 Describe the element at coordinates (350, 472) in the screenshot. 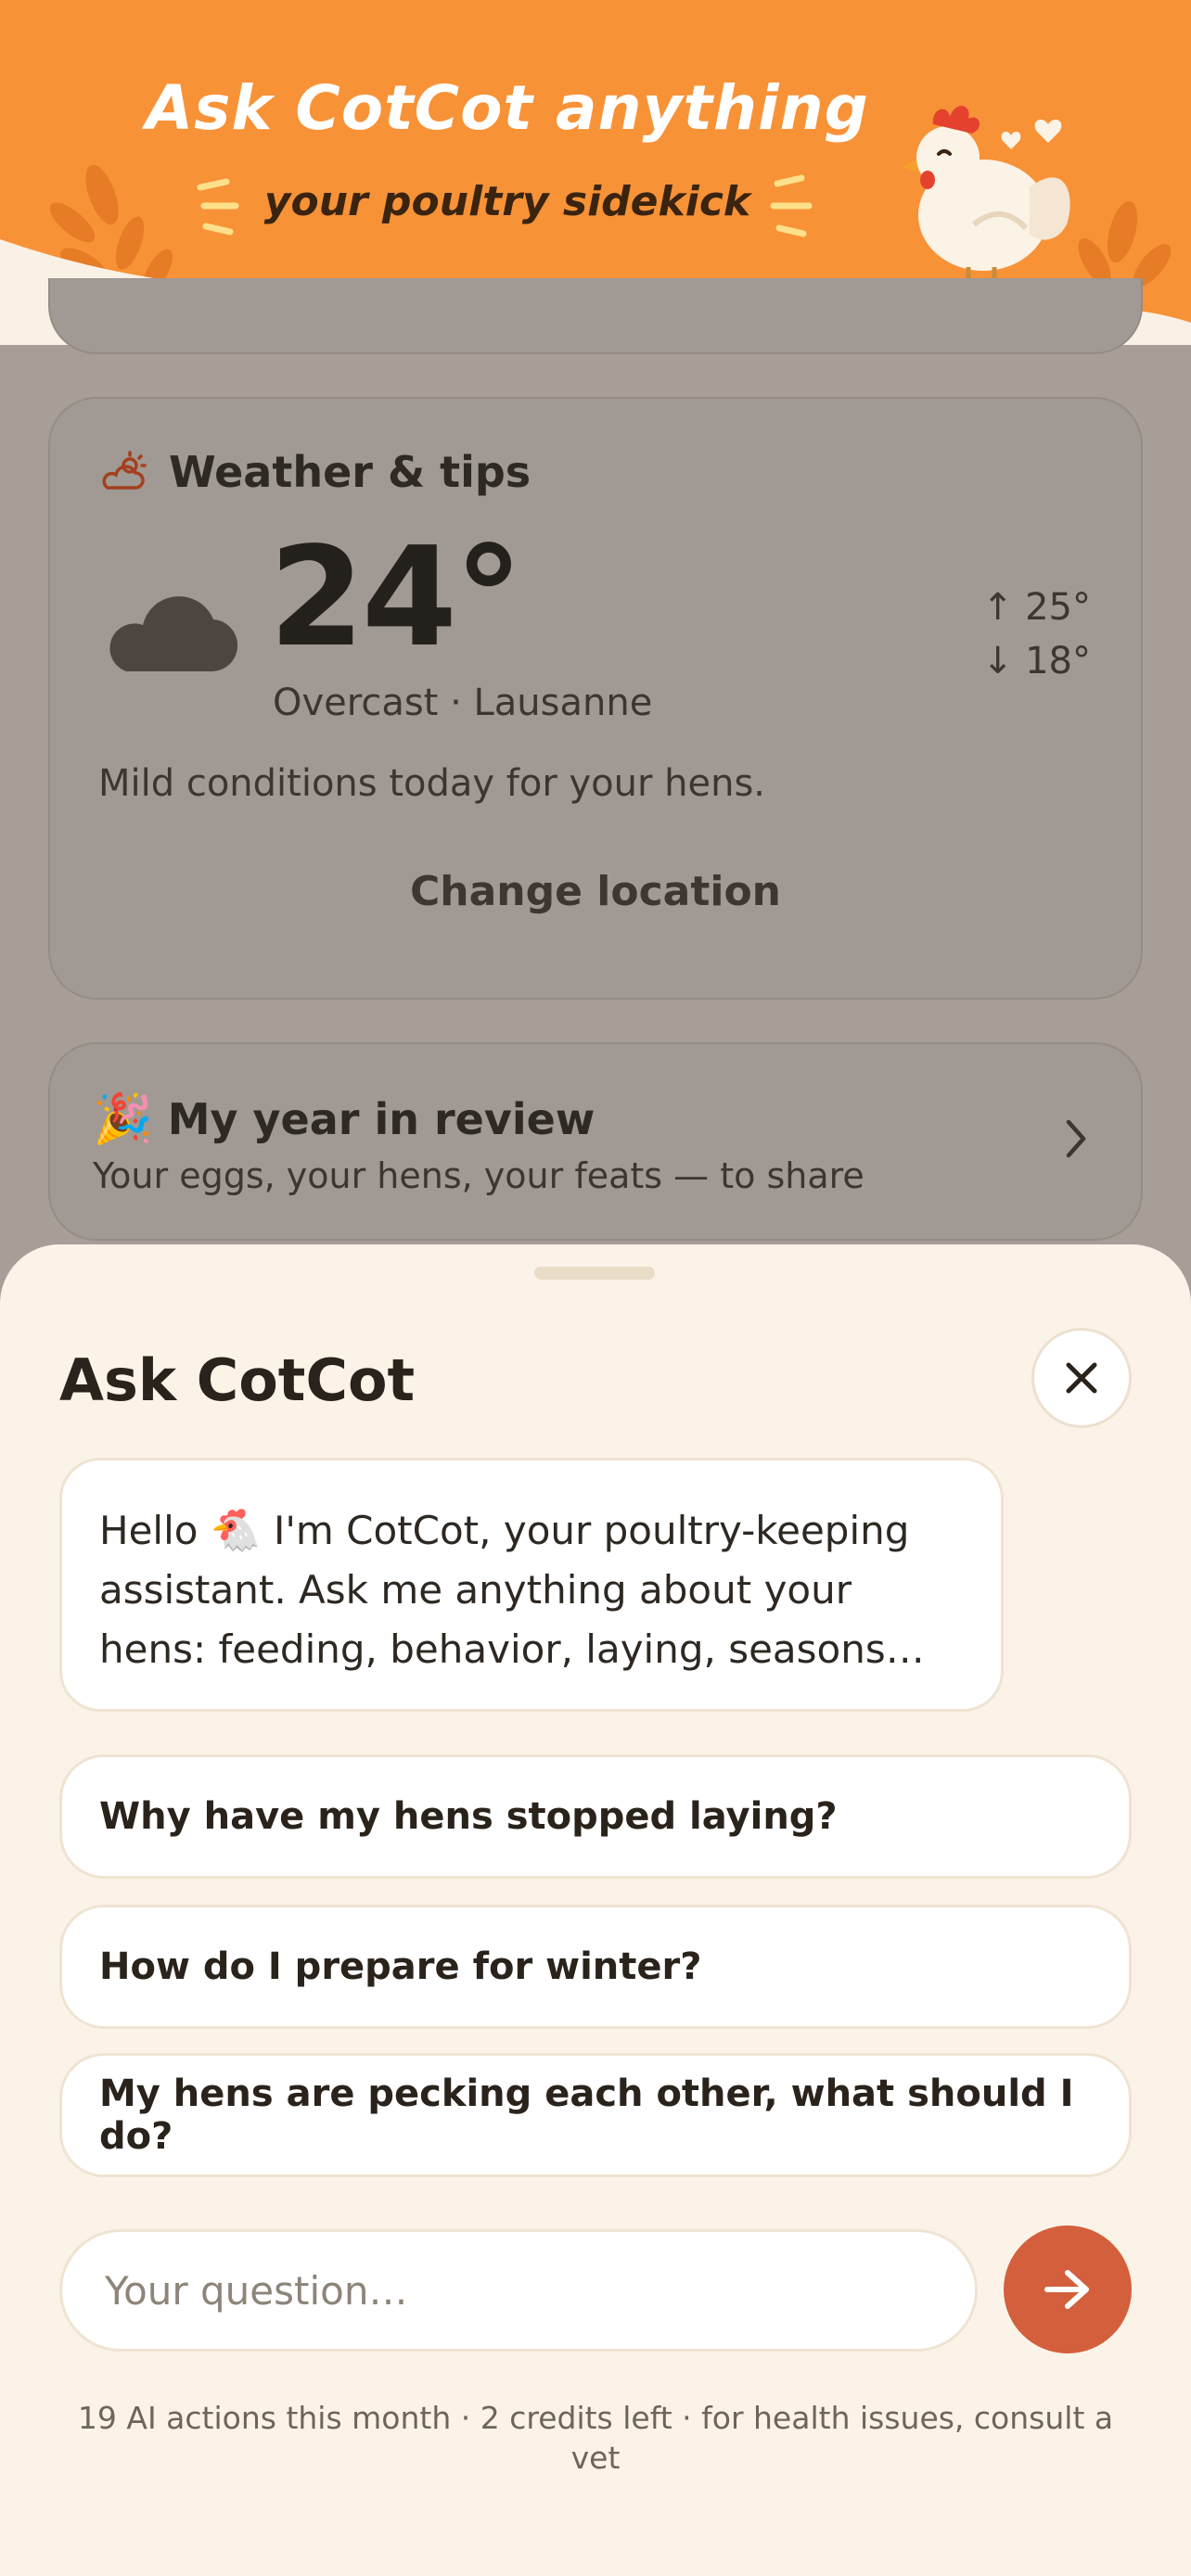

I see `weather-title: Weather & tips` at that location.